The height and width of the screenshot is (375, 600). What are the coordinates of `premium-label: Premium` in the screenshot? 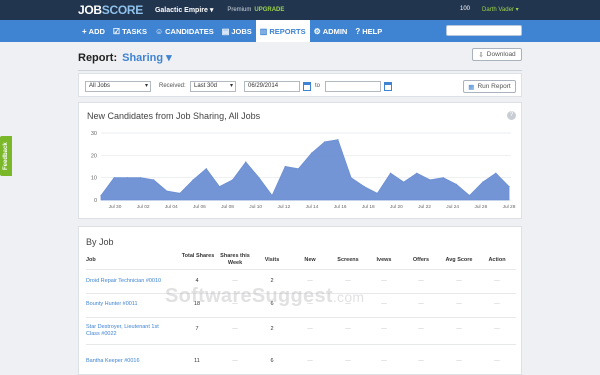 It's located at (239, 10).